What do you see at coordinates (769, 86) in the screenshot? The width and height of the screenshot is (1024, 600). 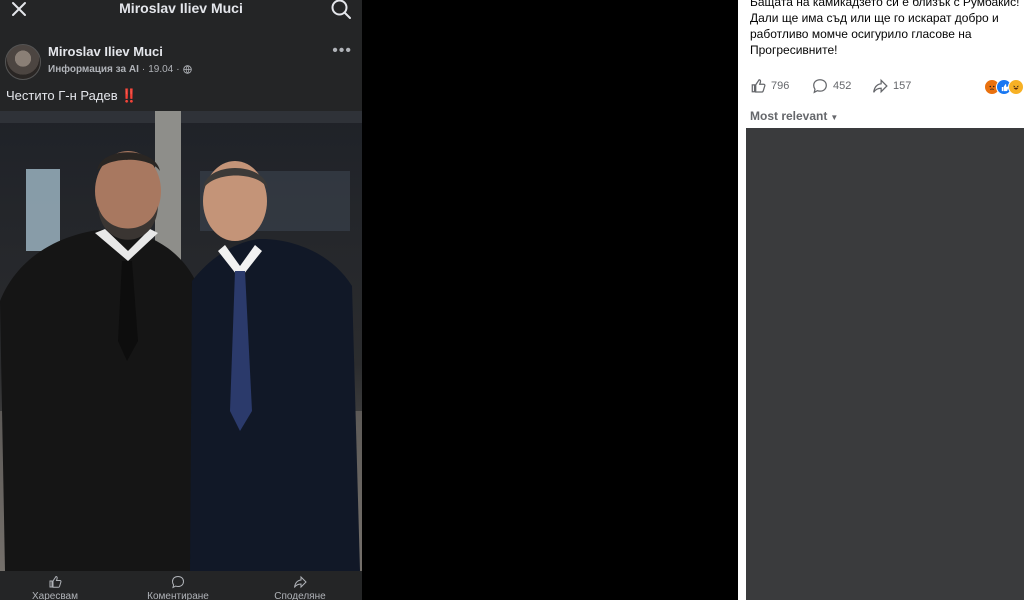 I see `likes-stat: 796` at bounding box center [769, 86].